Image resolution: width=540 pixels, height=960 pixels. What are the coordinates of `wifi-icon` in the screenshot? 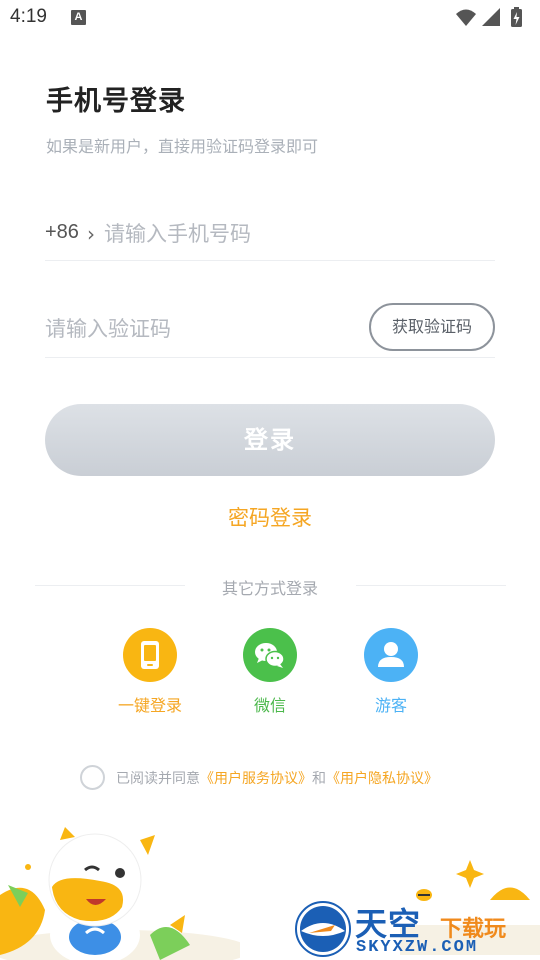 It's located at (466, 17).